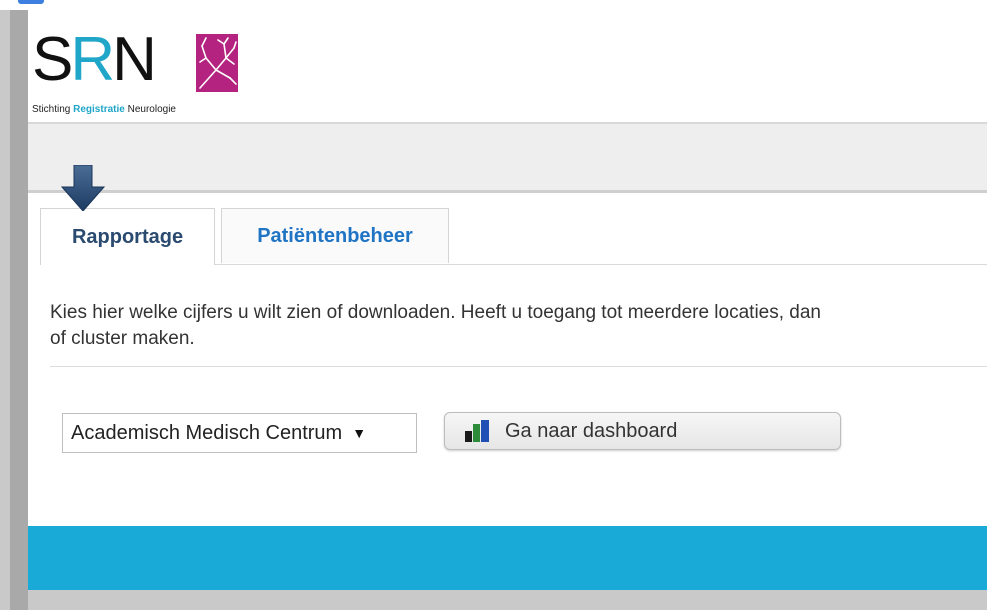 This screenshot has height=610, width=987. Describe the element at coordinates (359, 433) in the screenshot. I see `caret-down-icon: ▼` at that location.